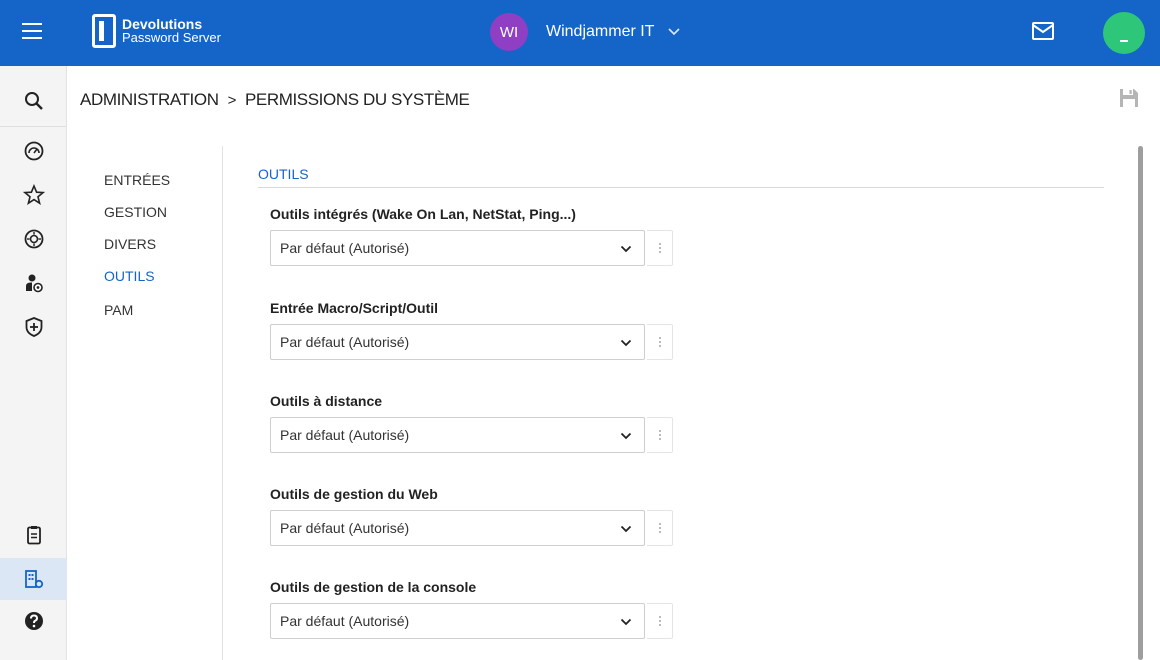 The width and height of the screenshot is (1160, 660). I want to click on logo-product: Password Server, so click(171, 37).